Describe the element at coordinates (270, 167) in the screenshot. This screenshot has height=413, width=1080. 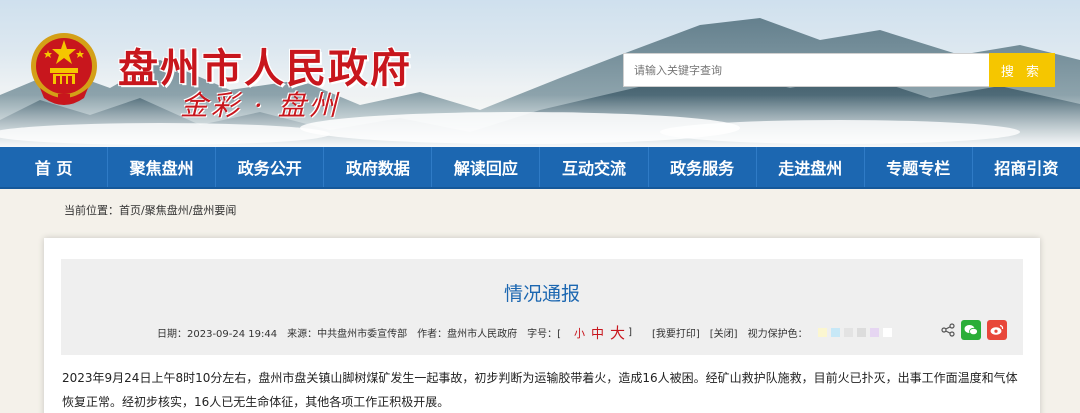
I see `nav-item-gov-affairs-public: 政务公开` at that location.